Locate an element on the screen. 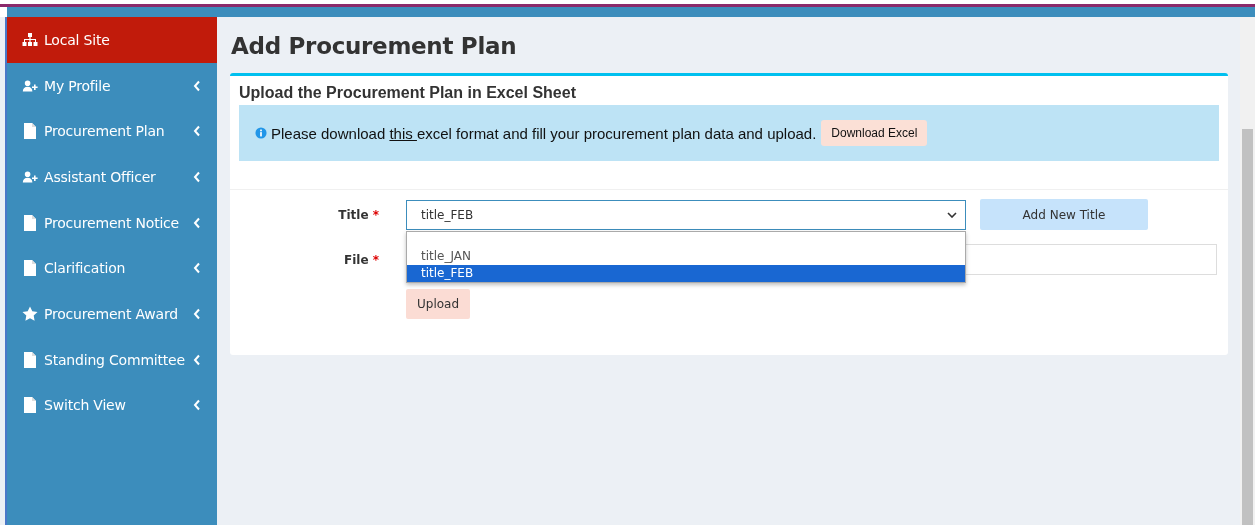 The width and height of the screenshot is (1255, 525). card-heading: Upload the Procurement Plan in Excel Sheet is located at coordinates (408, 93).